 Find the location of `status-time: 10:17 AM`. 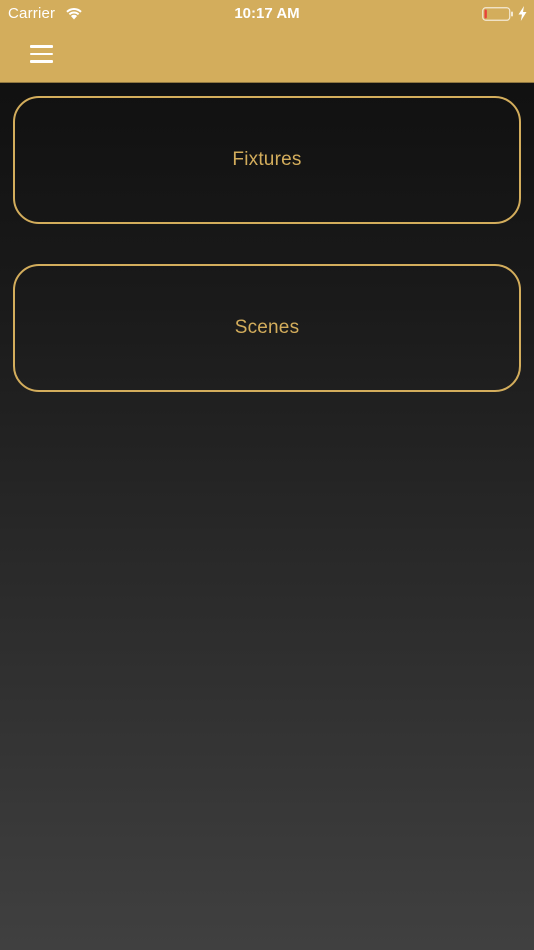

status-time: 10:17 AM is located at coordinates (267, 13).